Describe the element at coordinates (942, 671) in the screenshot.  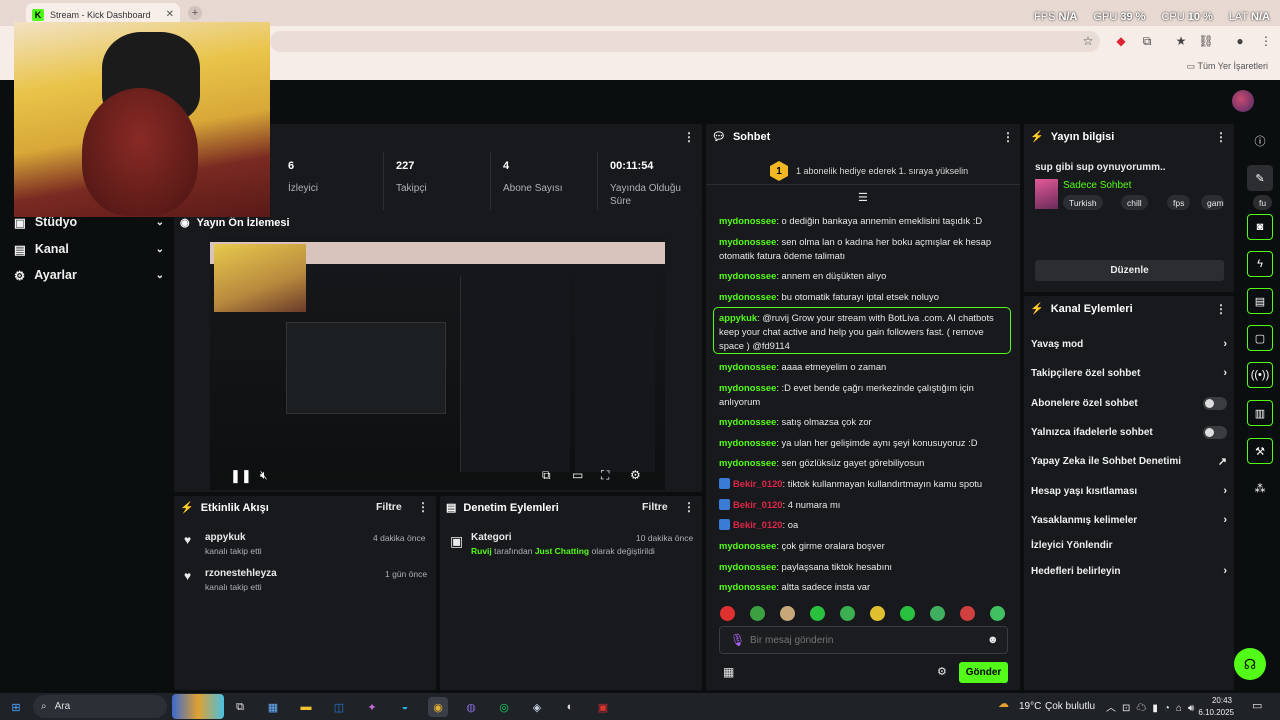
I see `chat-settings-icon: ⚙` at that location.